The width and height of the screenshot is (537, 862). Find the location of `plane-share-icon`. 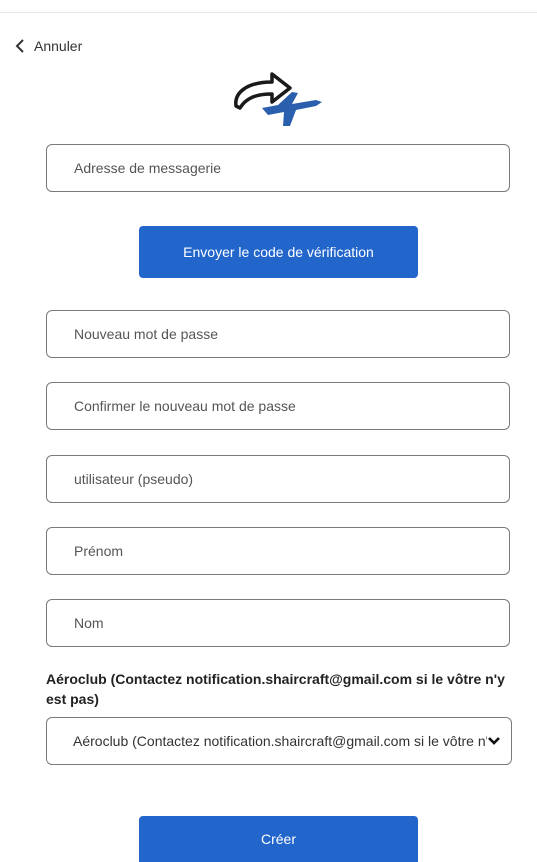

plane-share-icon is located at coordinates (278, 99).